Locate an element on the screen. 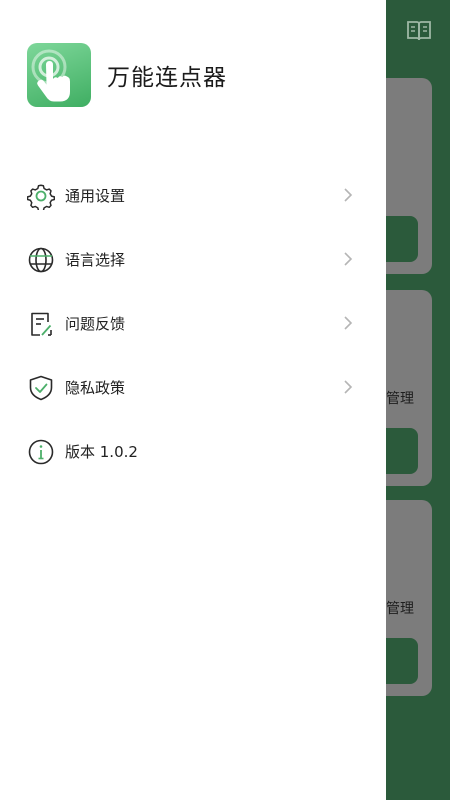 The image size is (450, 800). menu-item-label: 隐私政策 is located at coordinates (95, 388).